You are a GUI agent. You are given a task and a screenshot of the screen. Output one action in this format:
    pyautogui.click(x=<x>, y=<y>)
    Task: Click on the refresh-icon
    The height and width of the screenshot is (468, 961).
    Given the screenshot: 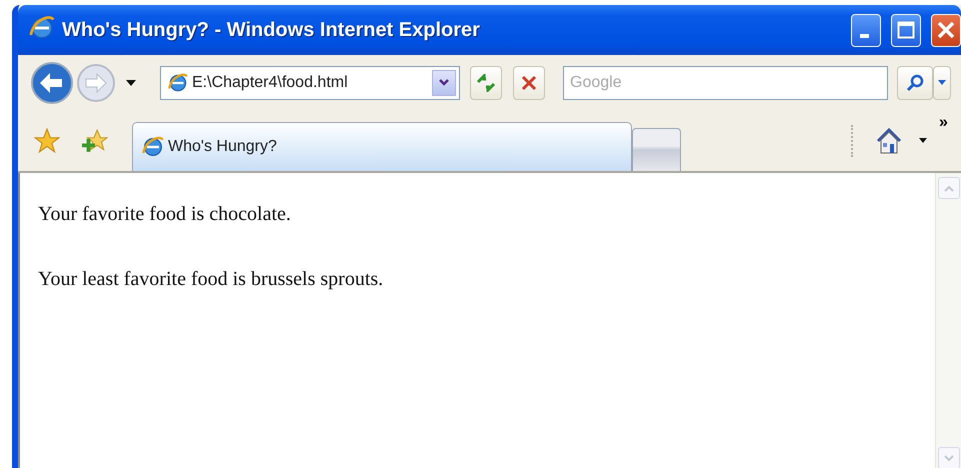 What is the action you would take?
    pyautogui.click(x=486, y=83)
    